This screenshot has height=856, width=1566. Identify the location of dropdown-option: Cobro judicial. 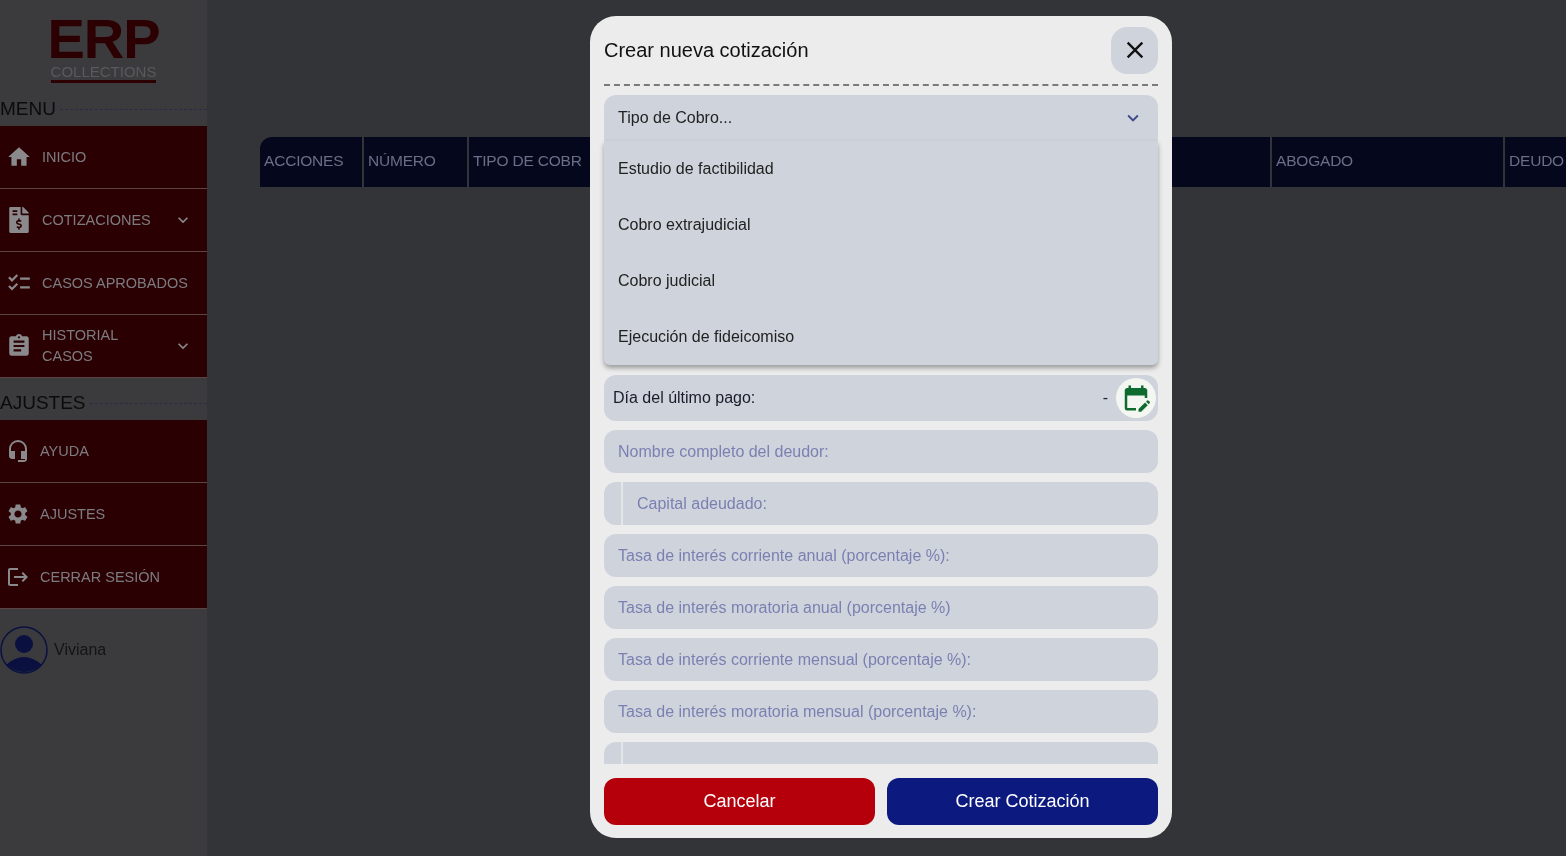
(881, 281).